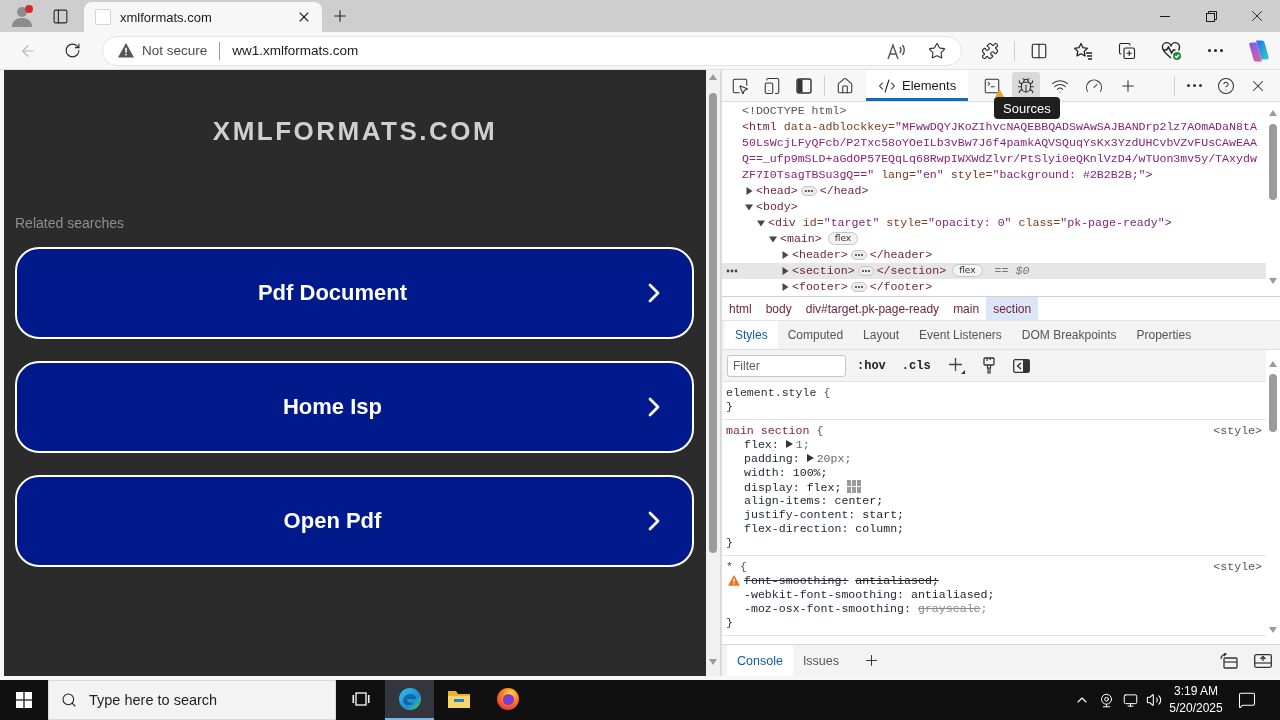 This screenshot has height=720, width=1280. What do you see at coordinates (796, 528) in the screenshot?
I see `css-property-name: flex-direction:` at bounding box center [796, 528].